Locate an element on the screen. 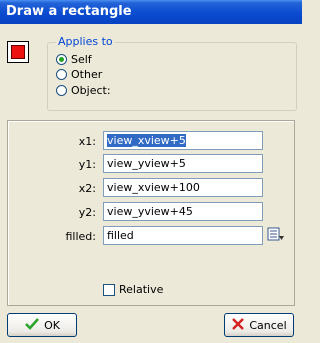  rectangle-action-icon is located at coordinates (18, 52).